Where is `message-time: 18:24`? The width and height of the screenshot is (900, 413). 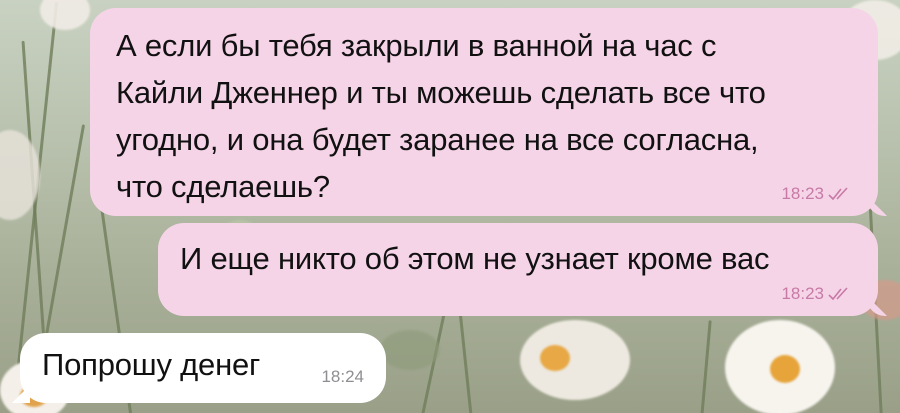
message-time: 18:24 is located at coordinates (342, 376).